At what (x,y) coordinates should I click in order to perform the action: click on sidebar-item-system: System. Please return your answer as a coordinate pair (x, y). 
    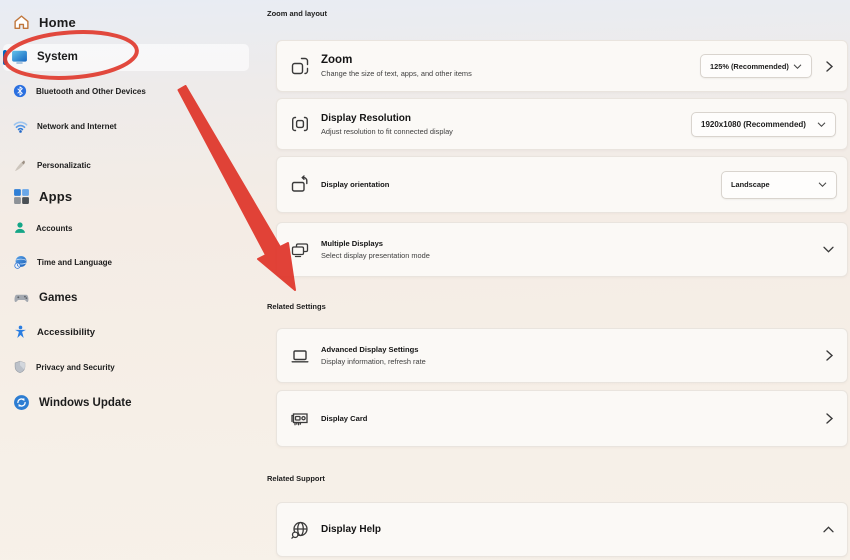
    Looking at the image, I should click on (44, 56).